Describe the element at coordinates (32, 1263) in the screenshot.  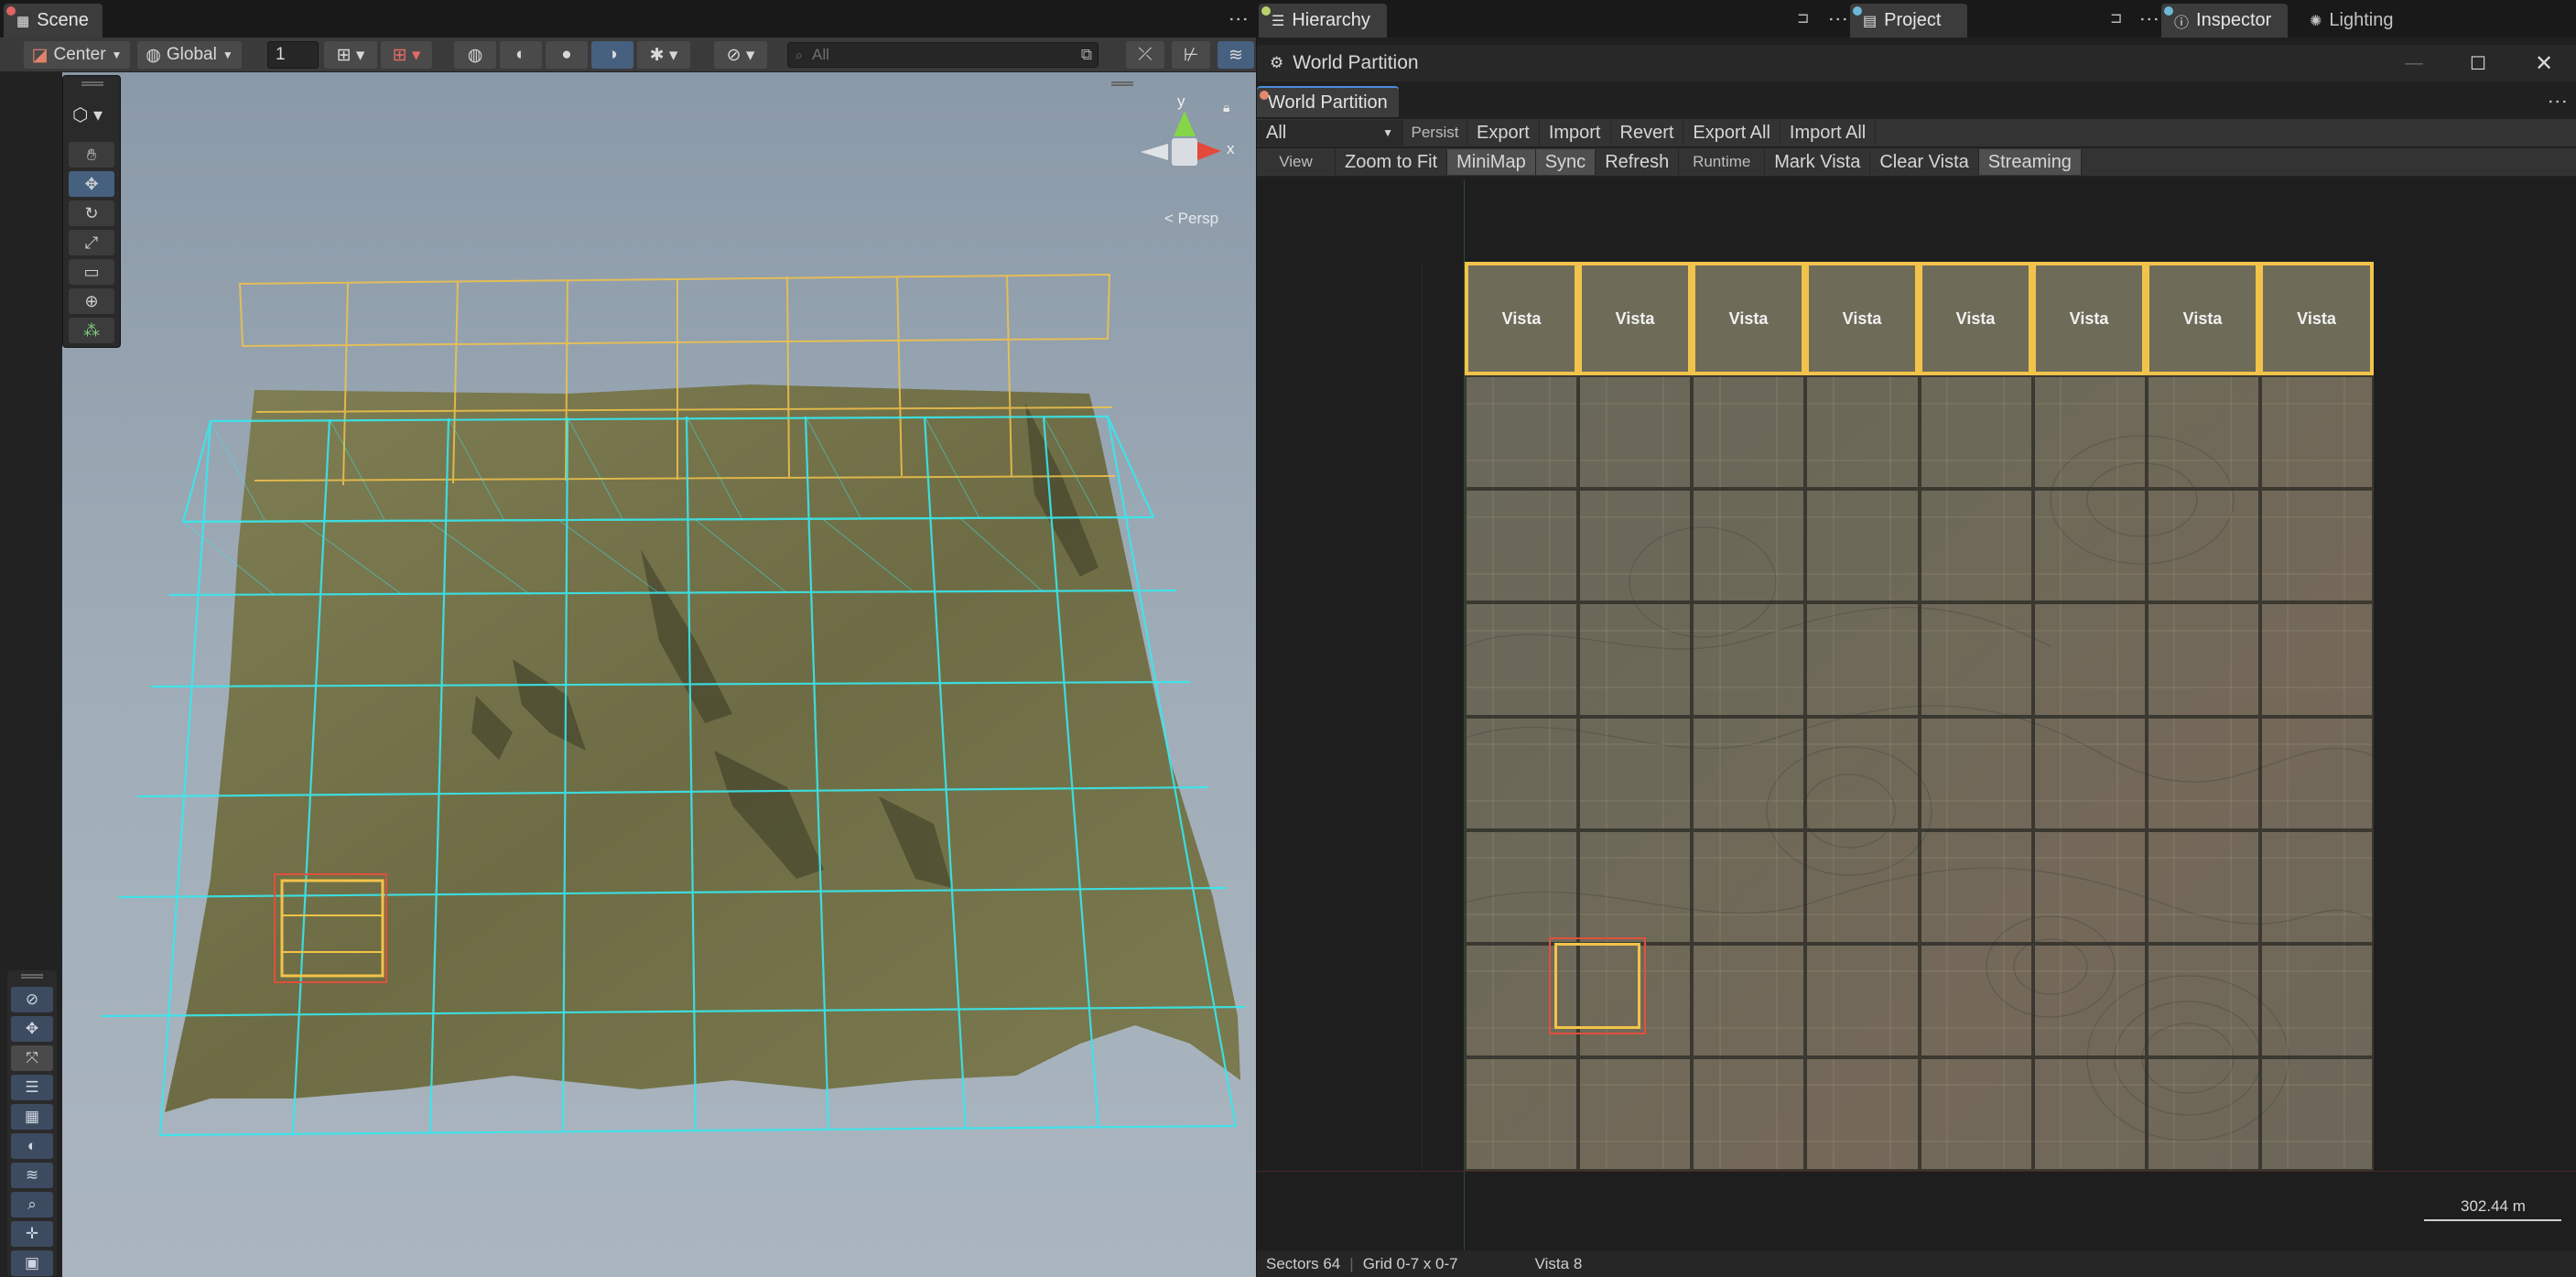
I see `side-tool-camera: ▣` at that location.